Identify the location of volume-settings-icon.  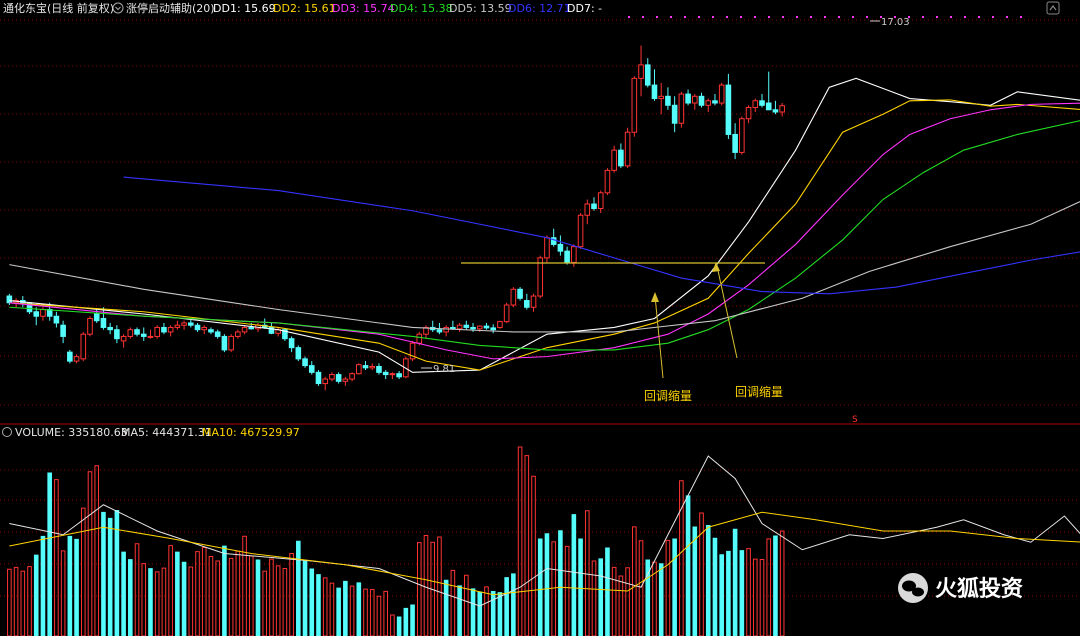
(7, 432).